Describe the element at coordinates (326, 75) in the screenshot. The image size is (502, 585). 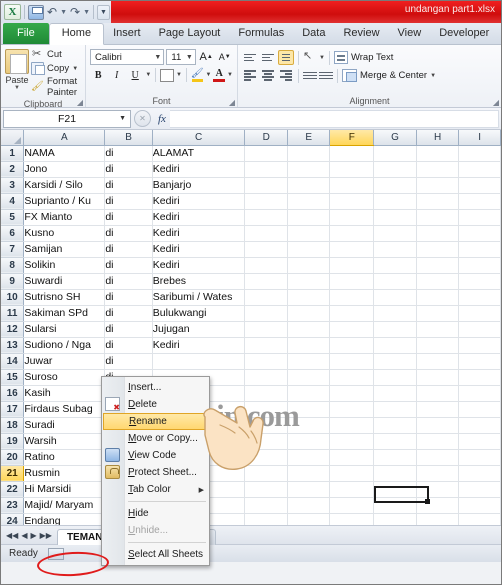
I see `increase-indent-icon` at that location.